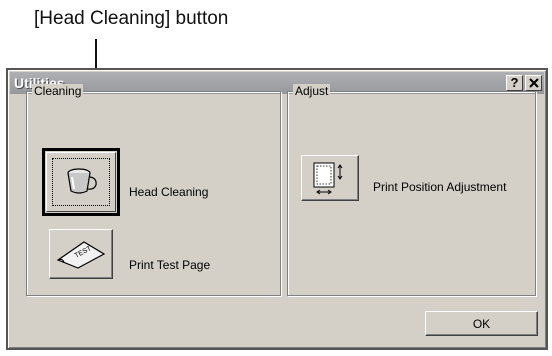 This screenshot has width=552, height=356. Describe the element at coordinates (58, 91) in the screenshot. I see `cleaning-group-label: Cleaning` at that location.